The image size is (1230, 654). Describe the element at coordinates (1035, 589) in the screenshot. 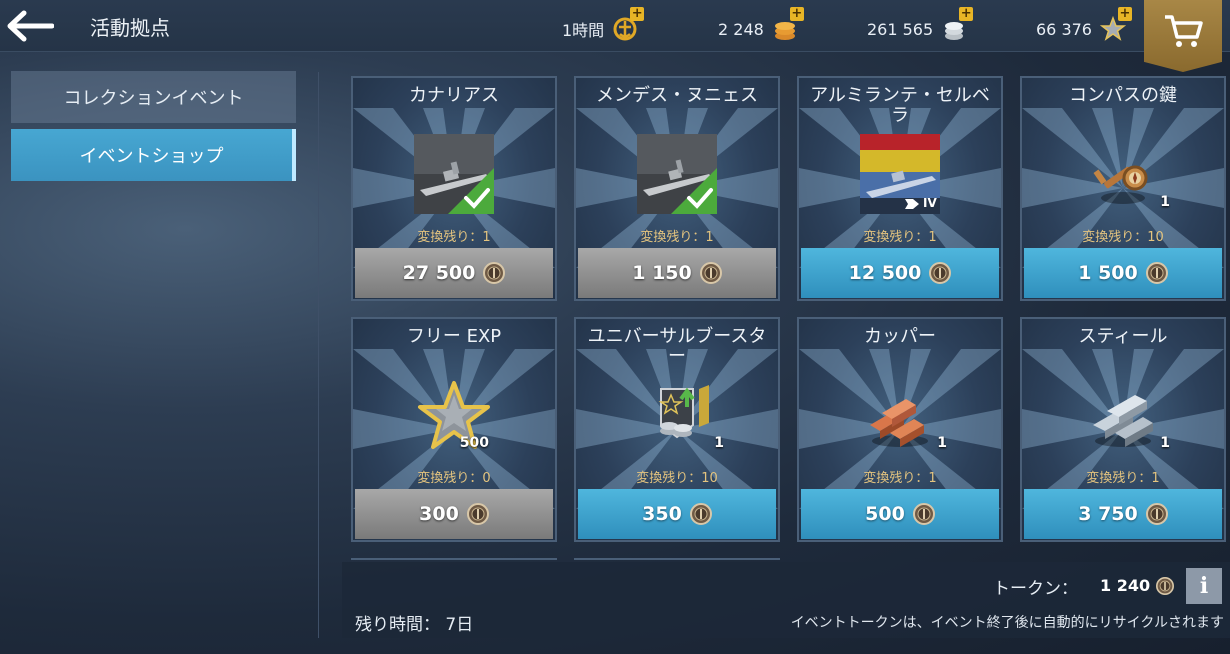

I see `token-label: トークン：` at that location.